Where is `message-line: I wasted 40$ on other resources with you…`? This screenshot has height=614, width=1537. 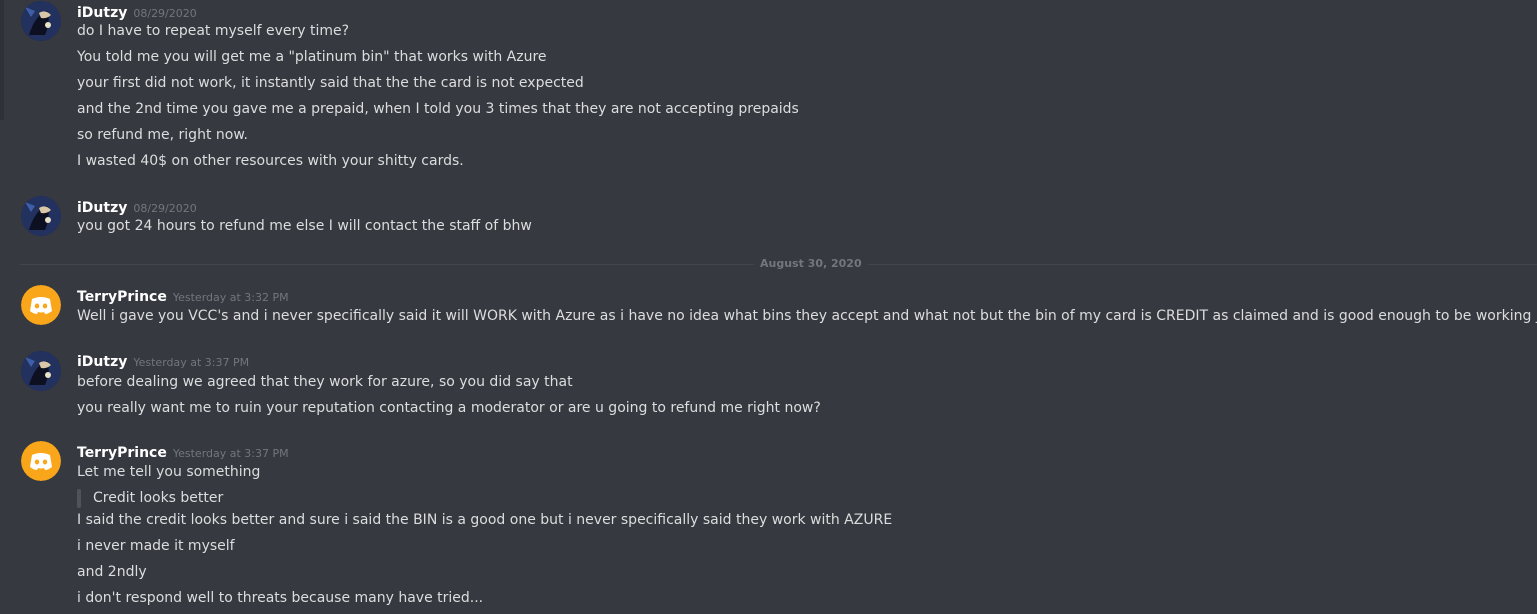
message-line: I wasted 40$ on other resources with you… is located at coordinates (270, 161).